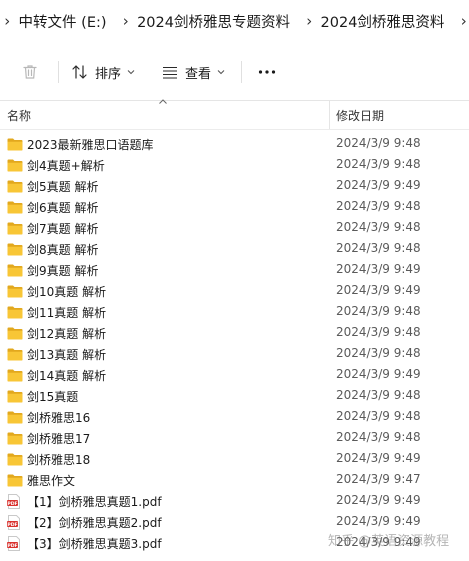 Image resolution: width=469 pixels, height=561 pixels. Describe the element at coordinates (103, 72) in the screenshot. I see `sort-button: 排序` at that location.